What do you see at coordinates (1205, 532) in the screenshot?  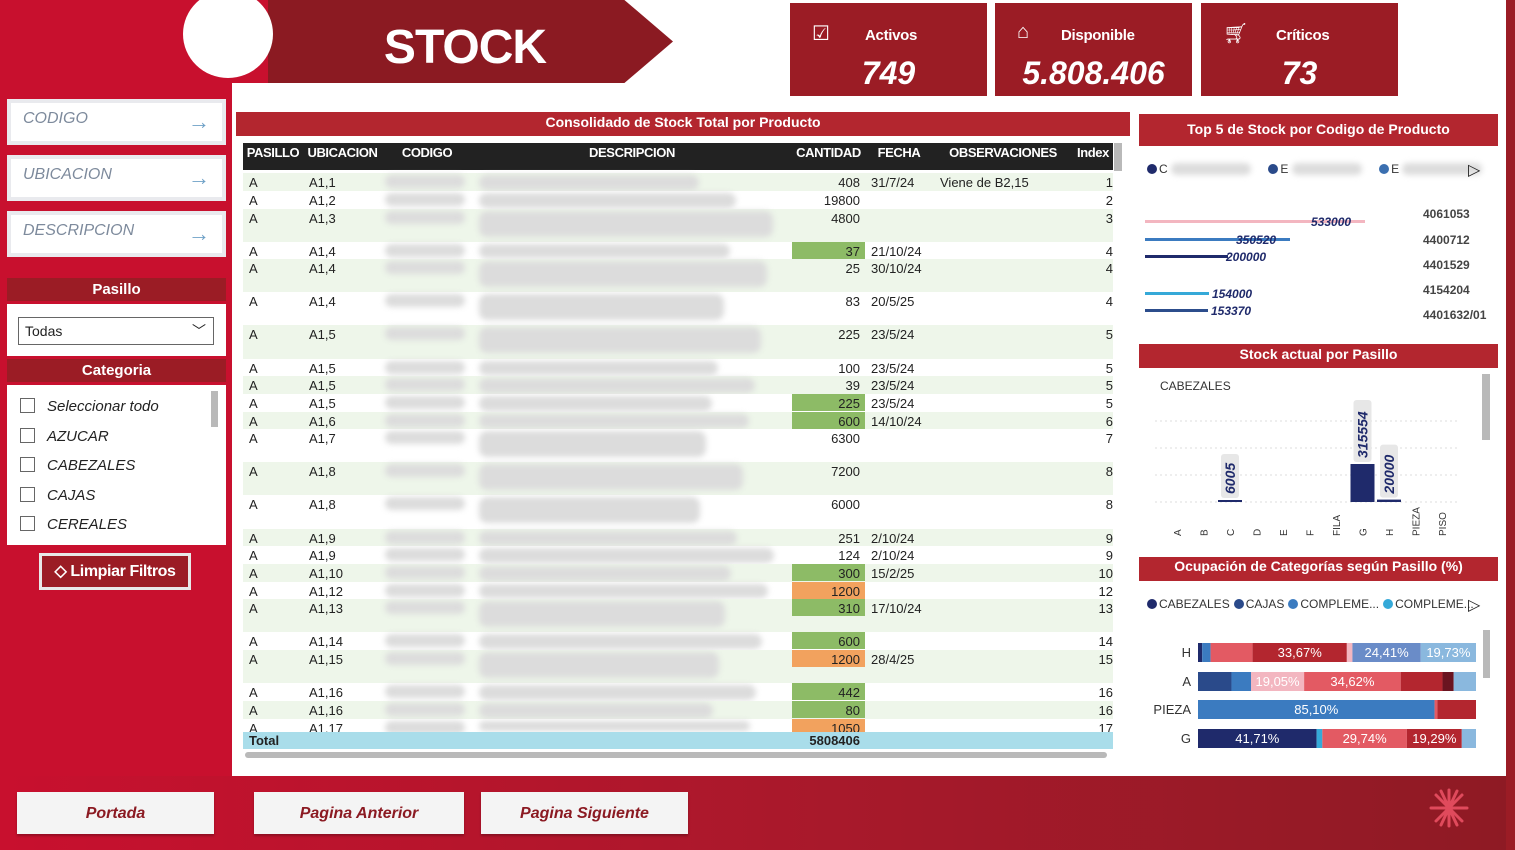 I see `pasillo-tick-label: B` at bounding box center [1205, 532].